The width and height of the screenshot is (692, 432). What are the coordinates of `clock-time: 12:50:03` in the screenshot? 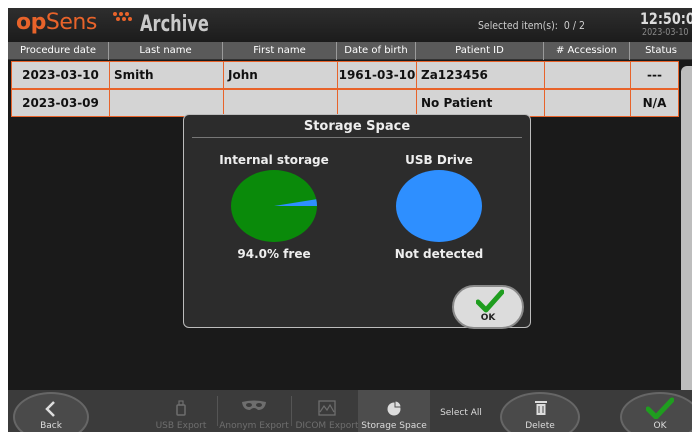 It's located at (666, 18).